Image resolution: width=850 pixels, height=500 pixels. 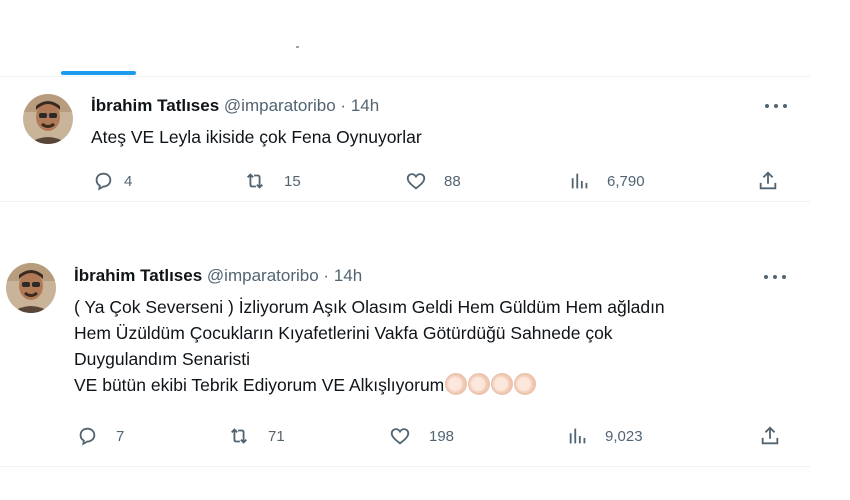 What do you see at coordinates (452, 181) in the screenshot?
I see `like-count: 88` at bounding box center [452, 181].